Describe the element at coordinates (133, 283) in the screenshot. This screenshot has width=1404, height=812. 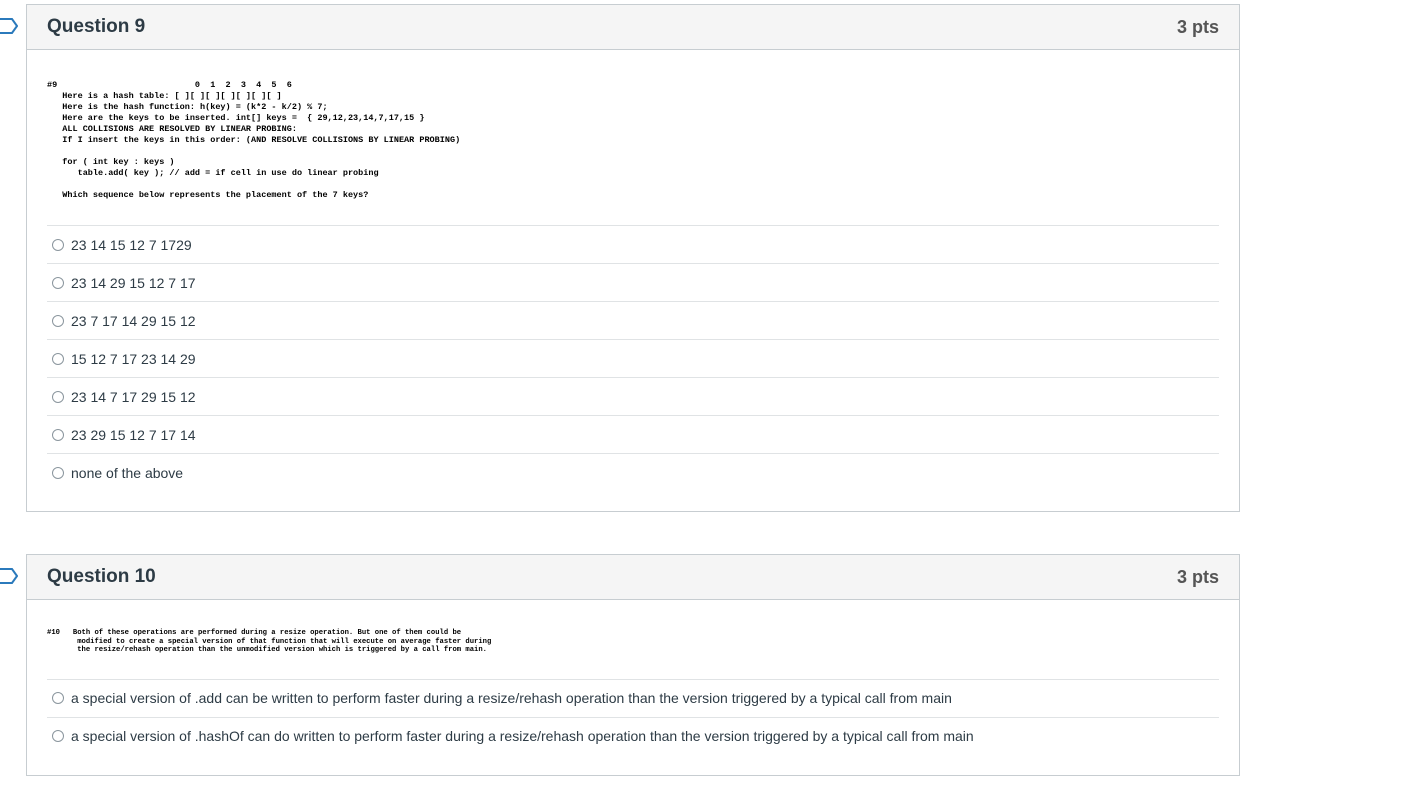
I see `answer-label: 23 14 29 15 12 7 17` at that location.